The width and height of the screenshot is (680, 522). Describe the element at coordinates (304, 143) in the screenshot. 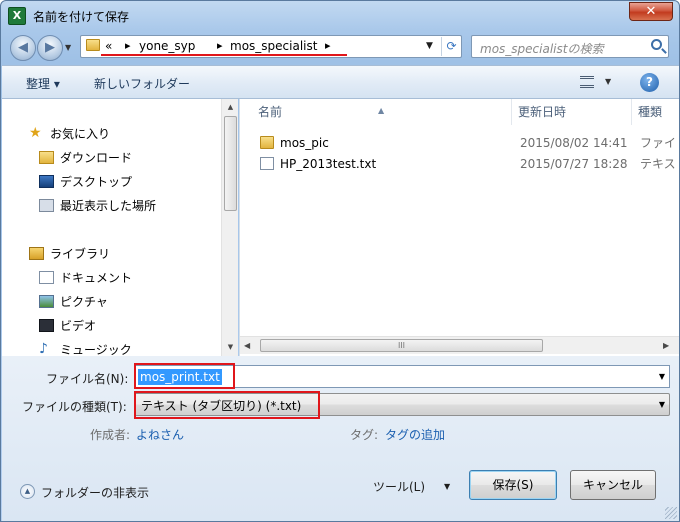

I see `file-name: mos_pic` at that location.